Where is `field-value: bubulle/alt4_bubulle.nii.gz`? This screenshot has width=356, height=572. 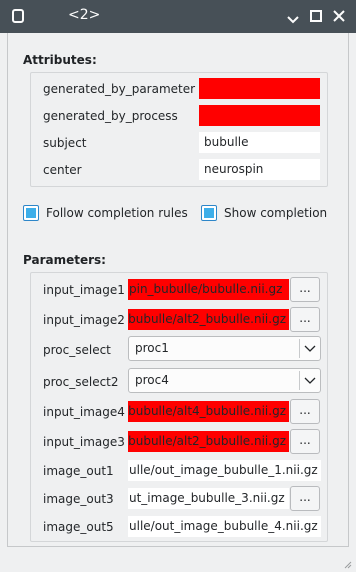 field-value: bubulle/alt4_bubulle.nii.gz is located at coordinates (207, 411).